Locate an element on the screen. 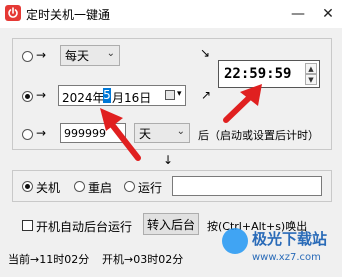  red-arrow-to-time is located at coordinates (242, 103).